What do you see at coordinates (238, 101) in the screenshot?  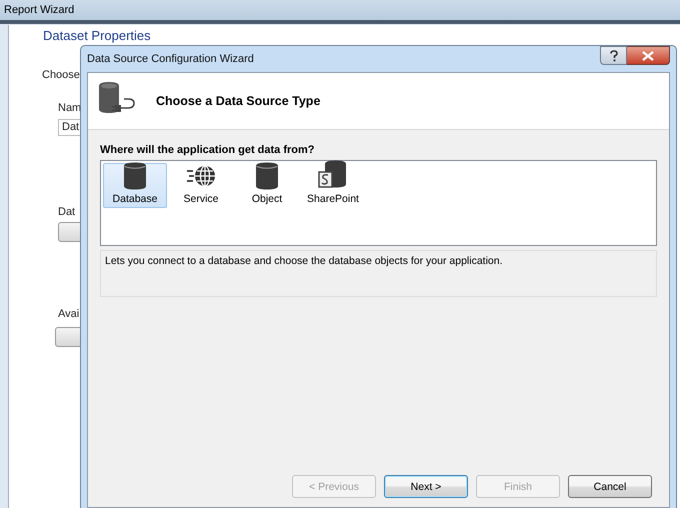 I see `dialog-heading: Choose a Data Source Type` at bounding box center [238, 101].